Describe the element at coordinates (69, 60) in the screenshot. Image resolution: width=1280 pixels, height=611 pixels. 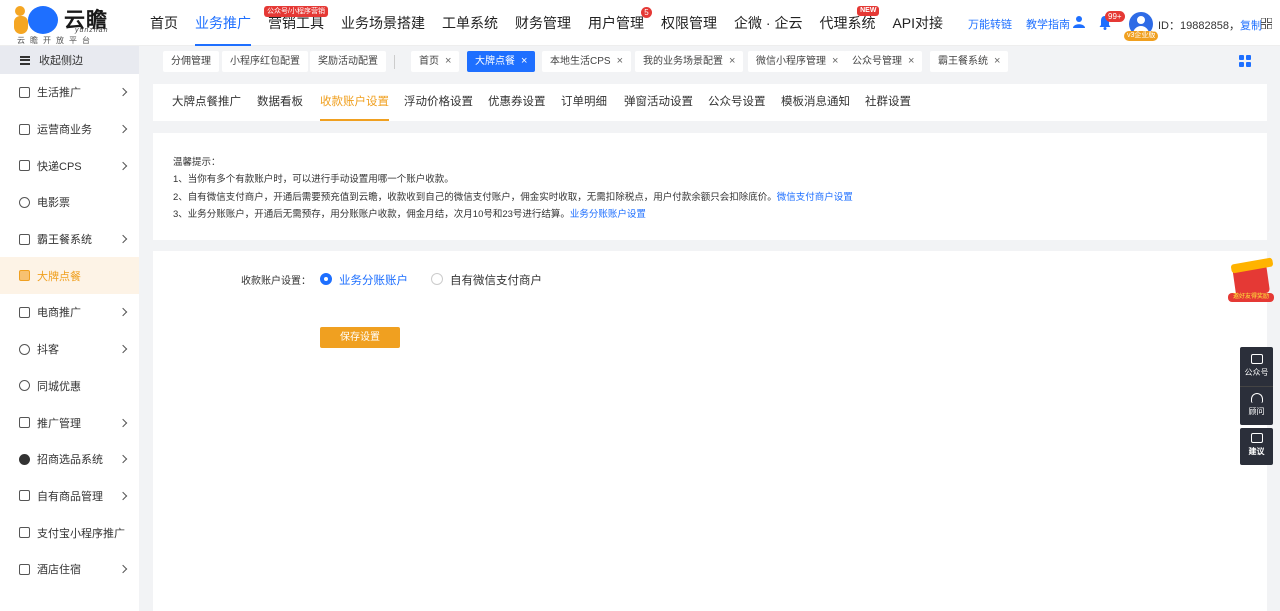
I see `collapse-sidebar-button: 收起侧边` at that location.